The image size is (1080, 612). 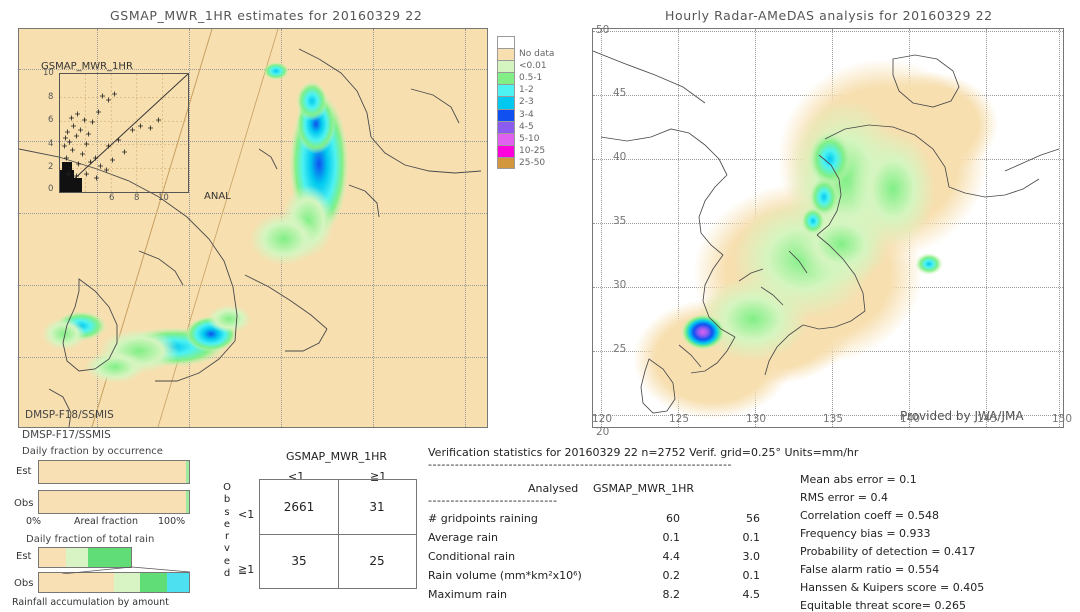 What do you see at coordinates (910, 419) in the screenshot?
I see `right-xtick-140: 140` at bounding box center [910, 419].